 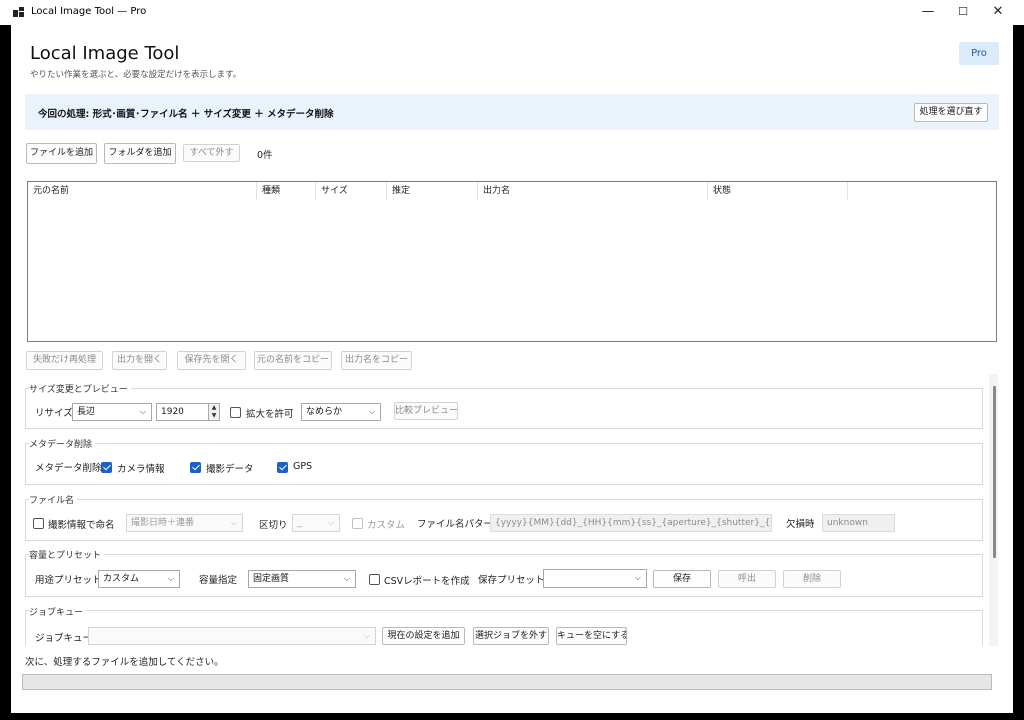 I want to click on name-by-exif-checkbox, so click(x=38, y=523).